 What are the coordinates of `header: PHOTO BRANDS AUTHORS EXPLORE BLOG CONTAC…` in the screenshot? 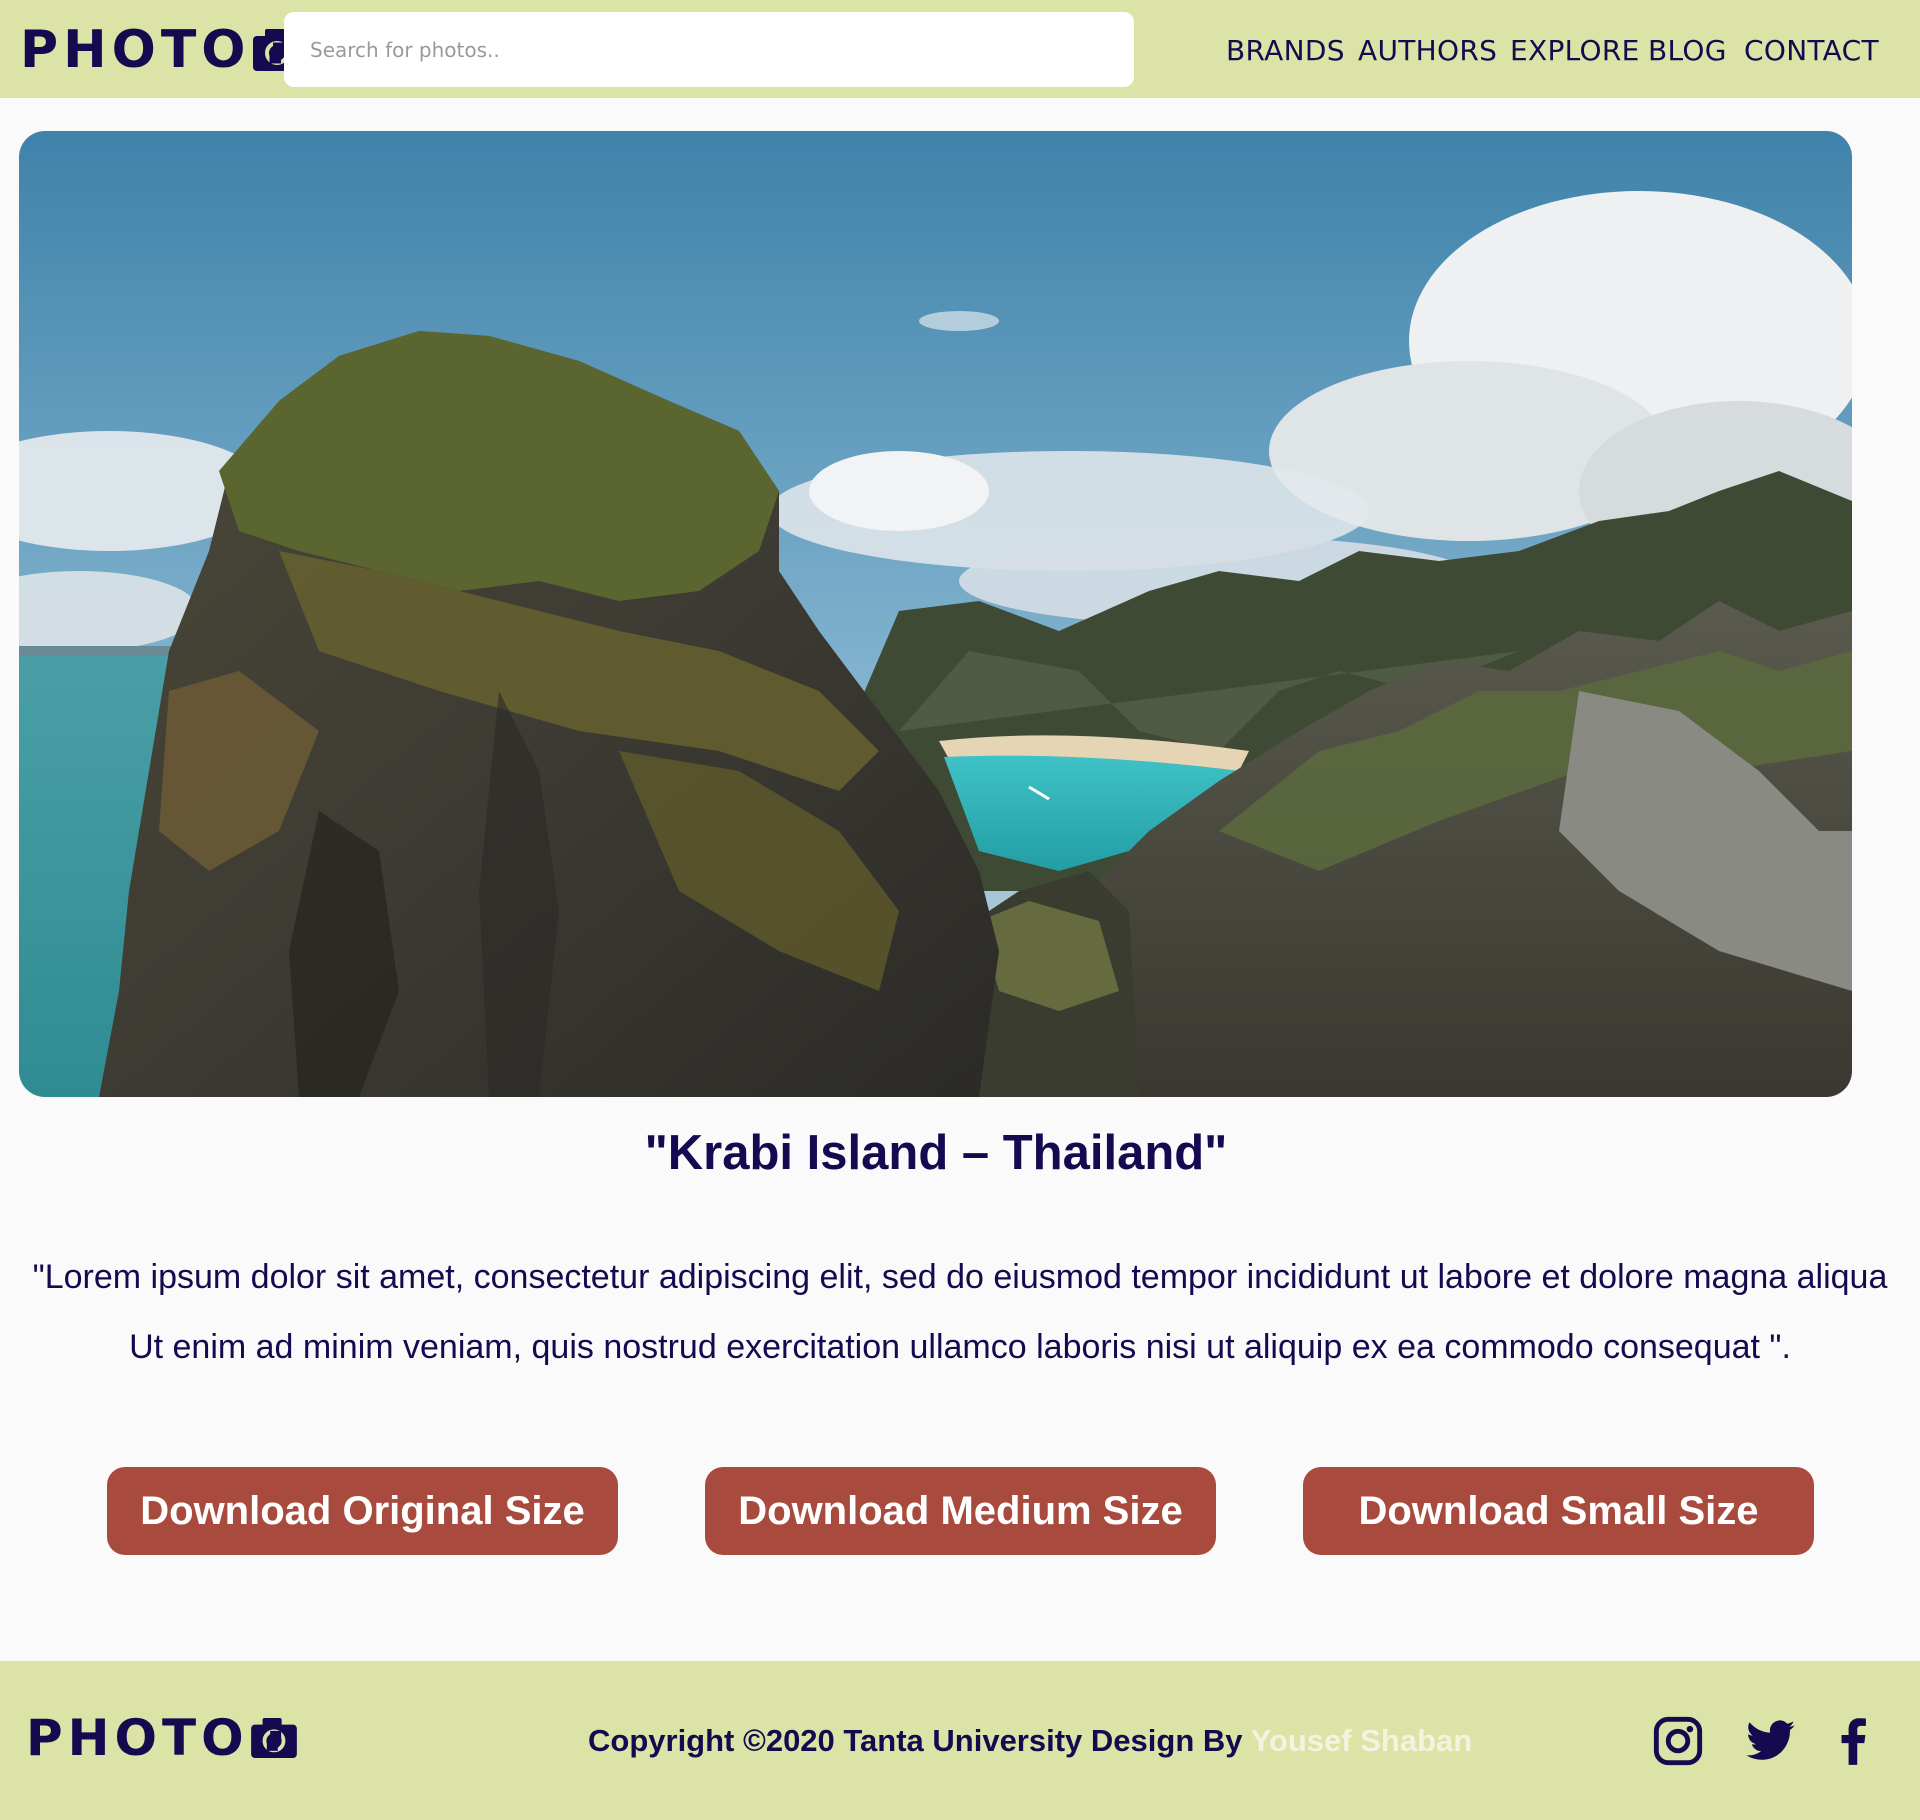 It's located at (960, 49).